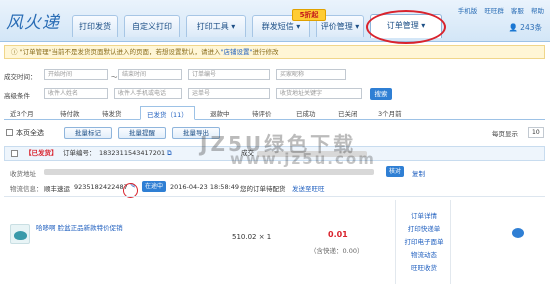  Describe the element at coordinates (17, 96) in the screenshot. I see `search-label-advanced: 高级条件` at that location.